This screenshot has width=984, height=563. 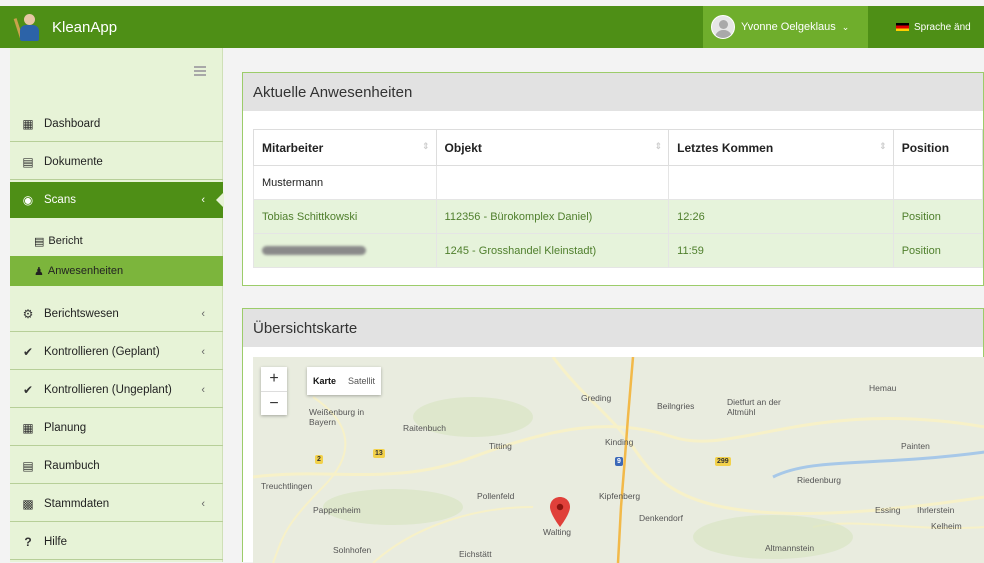 I want to click on map-place-label: Titting, so click(x=500, y=446).